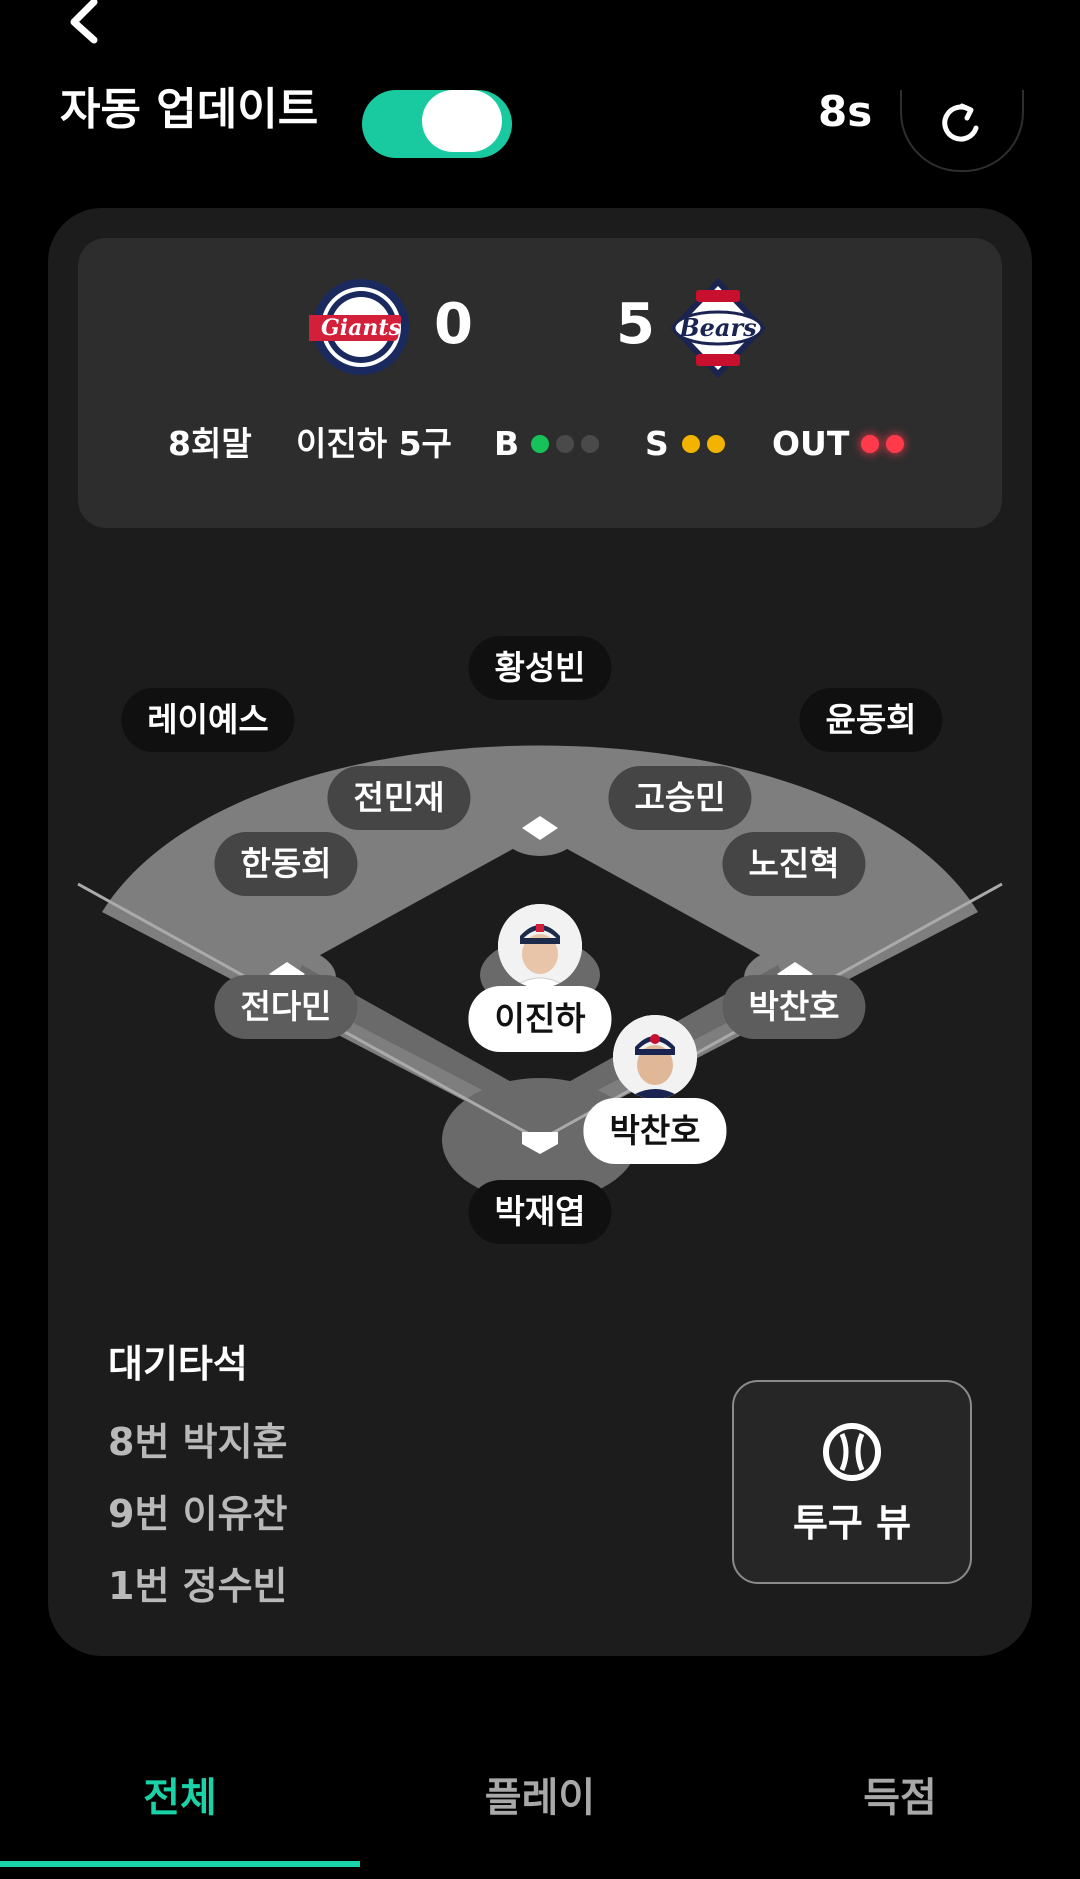 The width and height of the screenshot is (1080, 1879). Describe the element at coordinates (852, 1482) in the screenshot. I see `pitch-view-button: 투구 뷰` at that location.